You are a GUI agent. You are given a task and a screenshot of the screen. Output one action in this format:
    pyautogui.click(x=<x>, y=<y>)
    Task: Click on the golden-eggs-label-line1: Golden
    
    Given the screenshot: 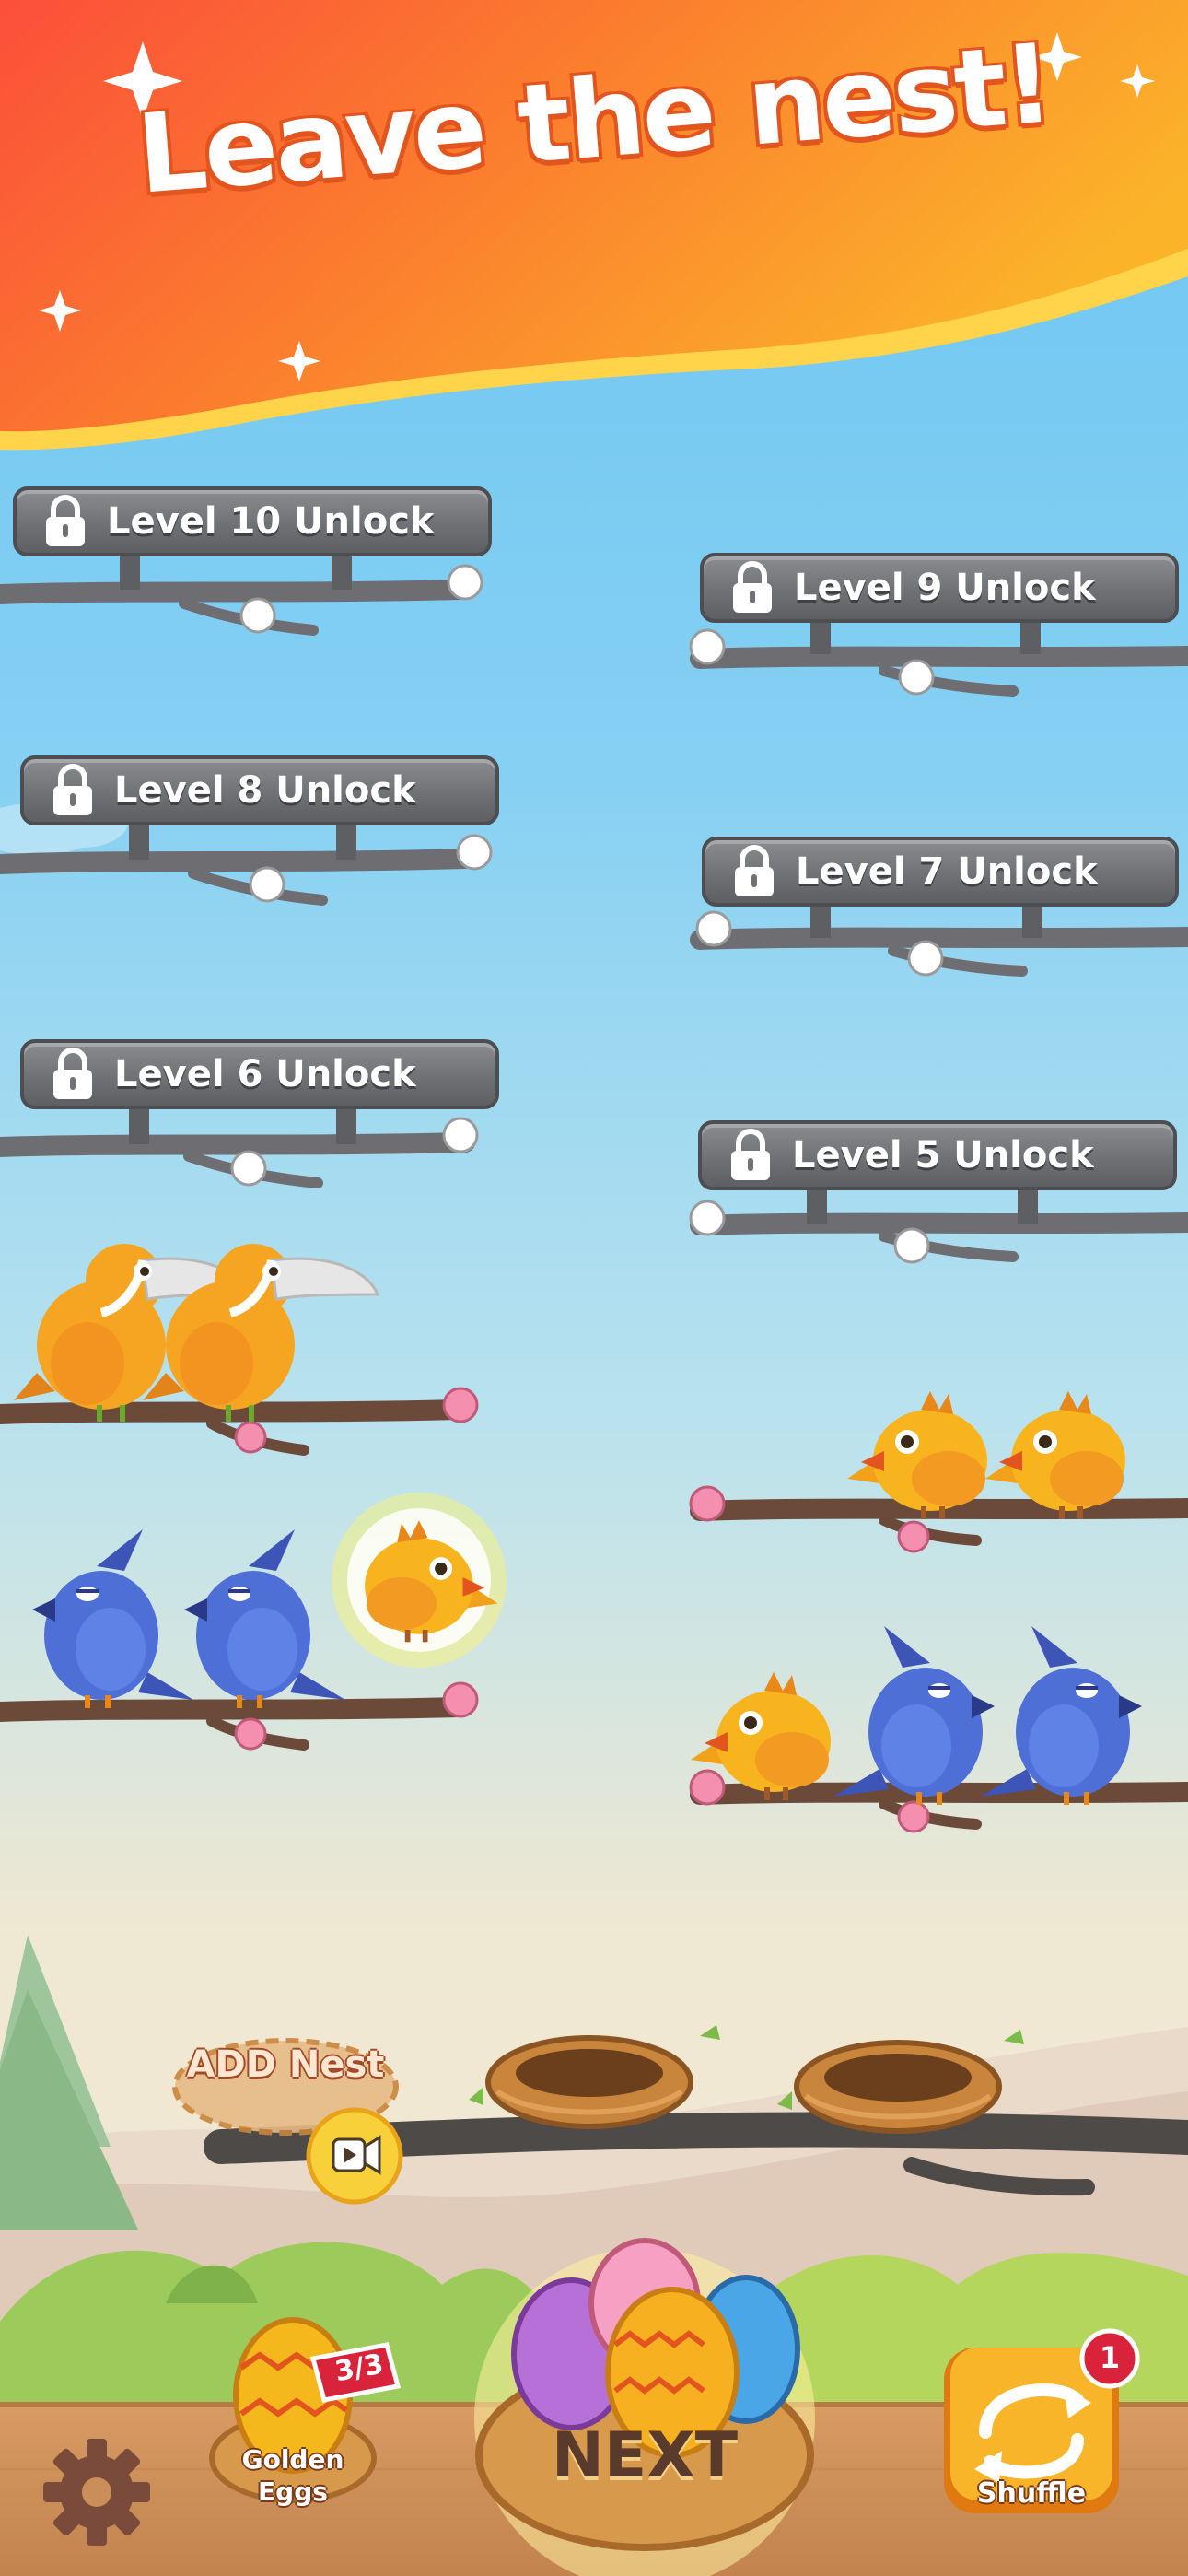 What is the action you would take?
    pyautogui.click(x=292, y=2459)
    